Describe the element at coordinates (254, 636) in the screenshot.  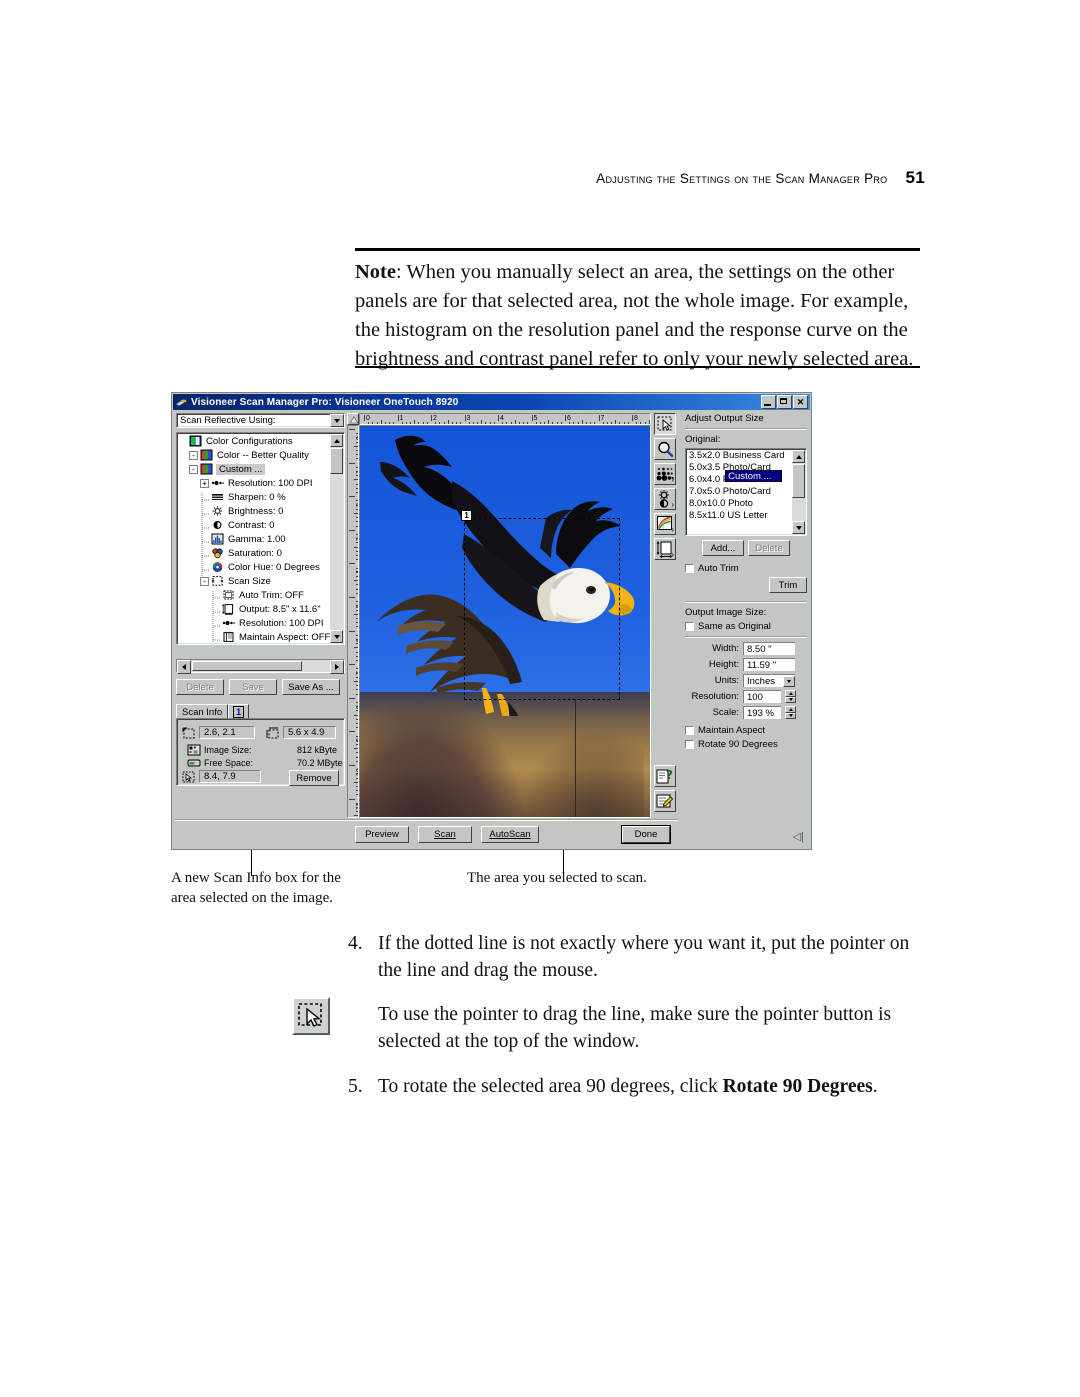
I see `tree-item: Maintain Aspect: OFF` at that location.